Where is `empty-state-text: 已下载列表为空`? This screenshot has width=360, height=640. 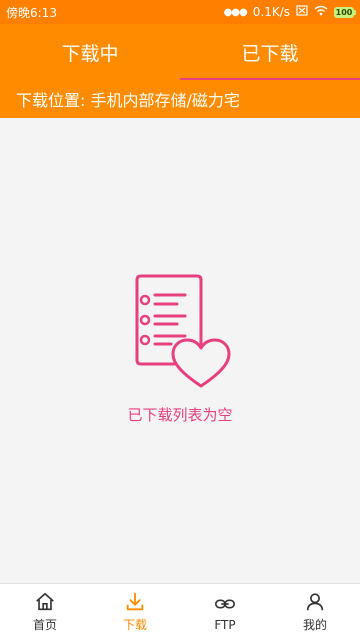
empty-state-text: 已下载列表为空 is located at coordinates (180, 415).